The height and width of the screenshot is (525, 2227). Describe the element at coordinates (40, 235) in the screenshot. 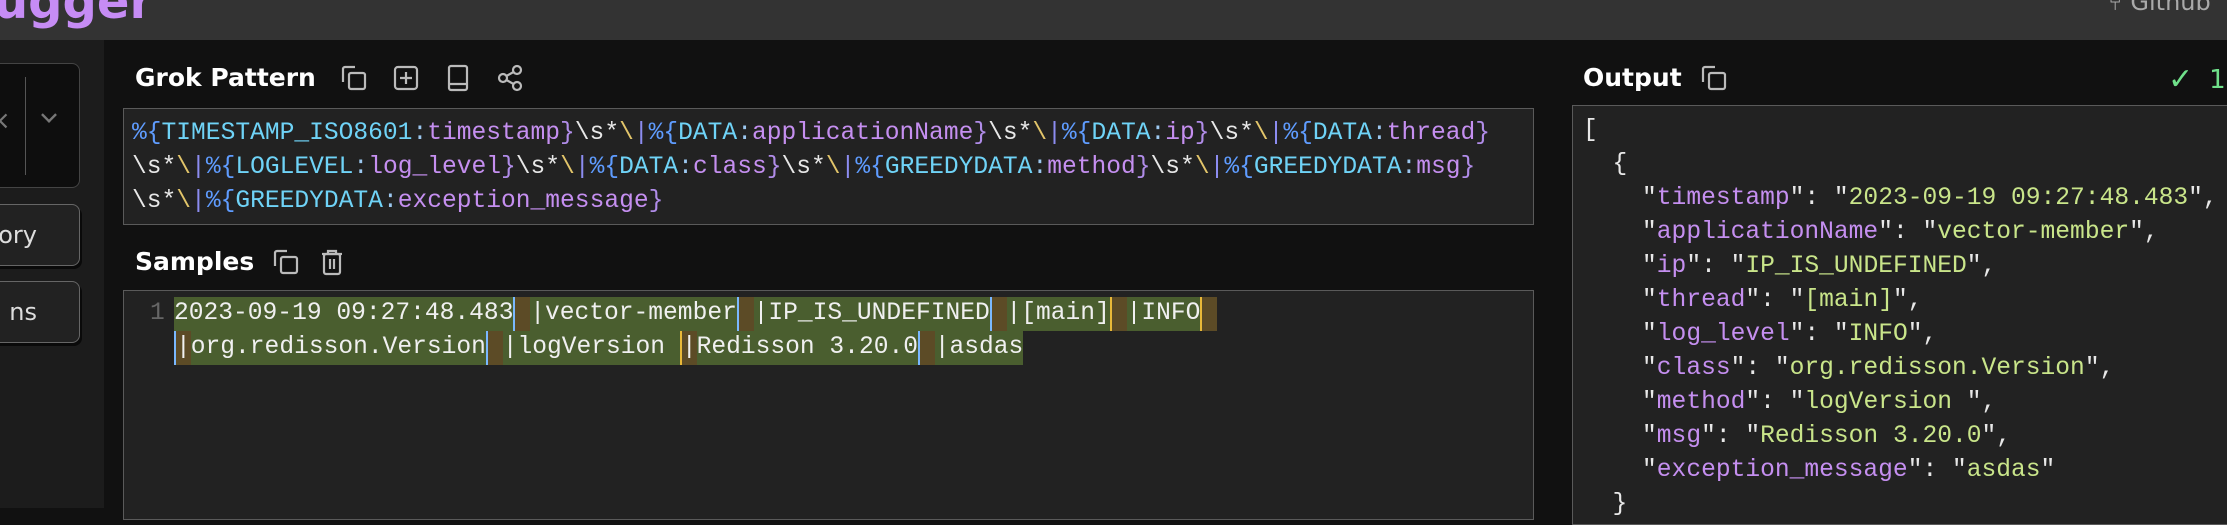

I see `history-button: tory` at that location.